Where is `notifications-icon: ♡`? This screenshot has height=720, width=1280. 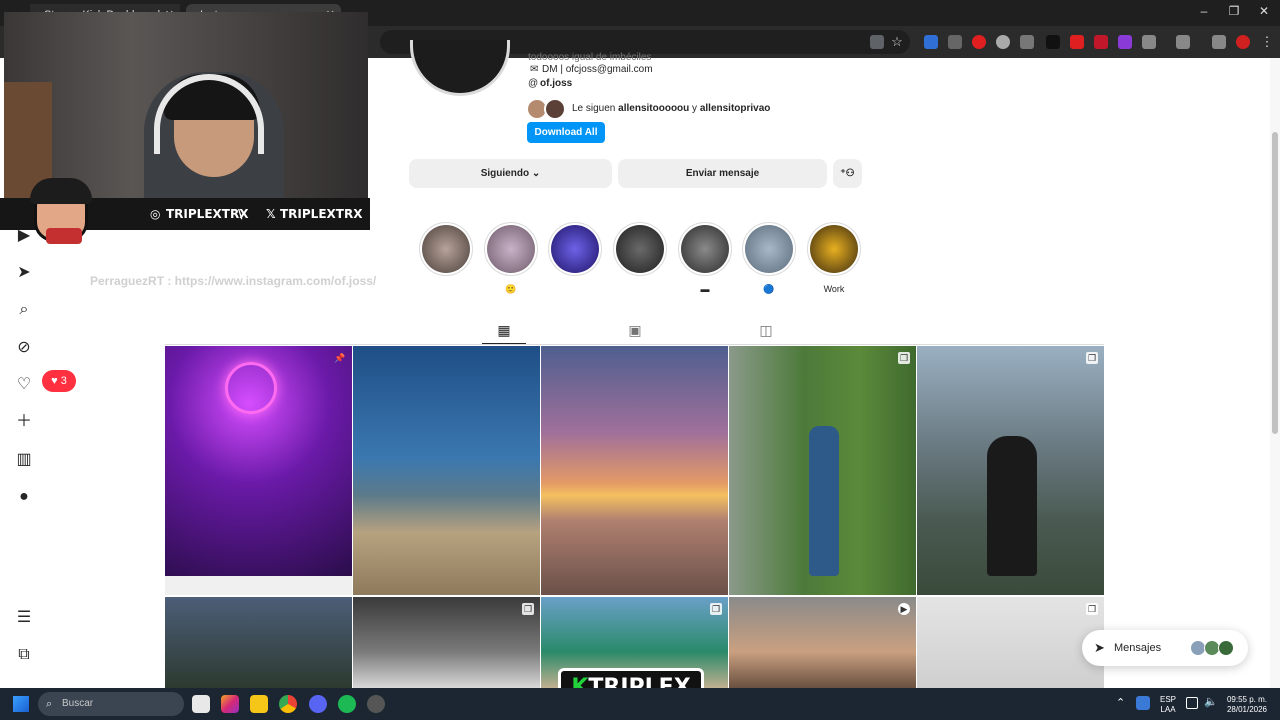
notifications-icon: ♡ is located at coordinates (24, 385).